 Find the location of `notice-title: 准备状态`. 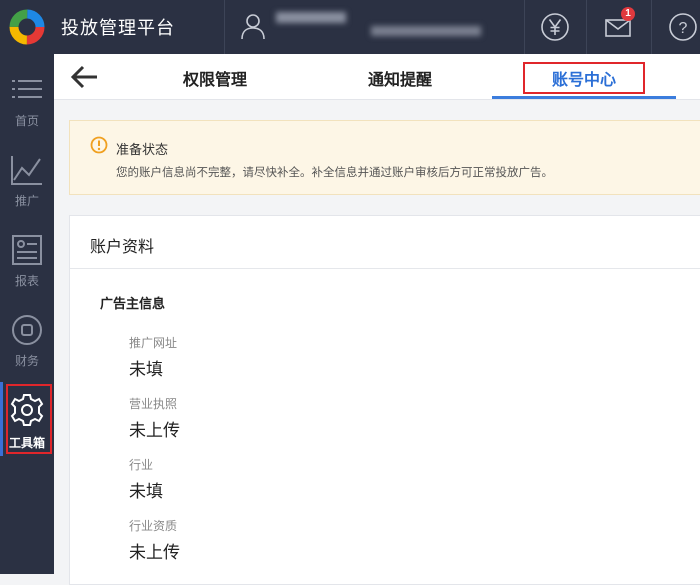

notice-title: 准备状态 is located at coordinates (142, 150).